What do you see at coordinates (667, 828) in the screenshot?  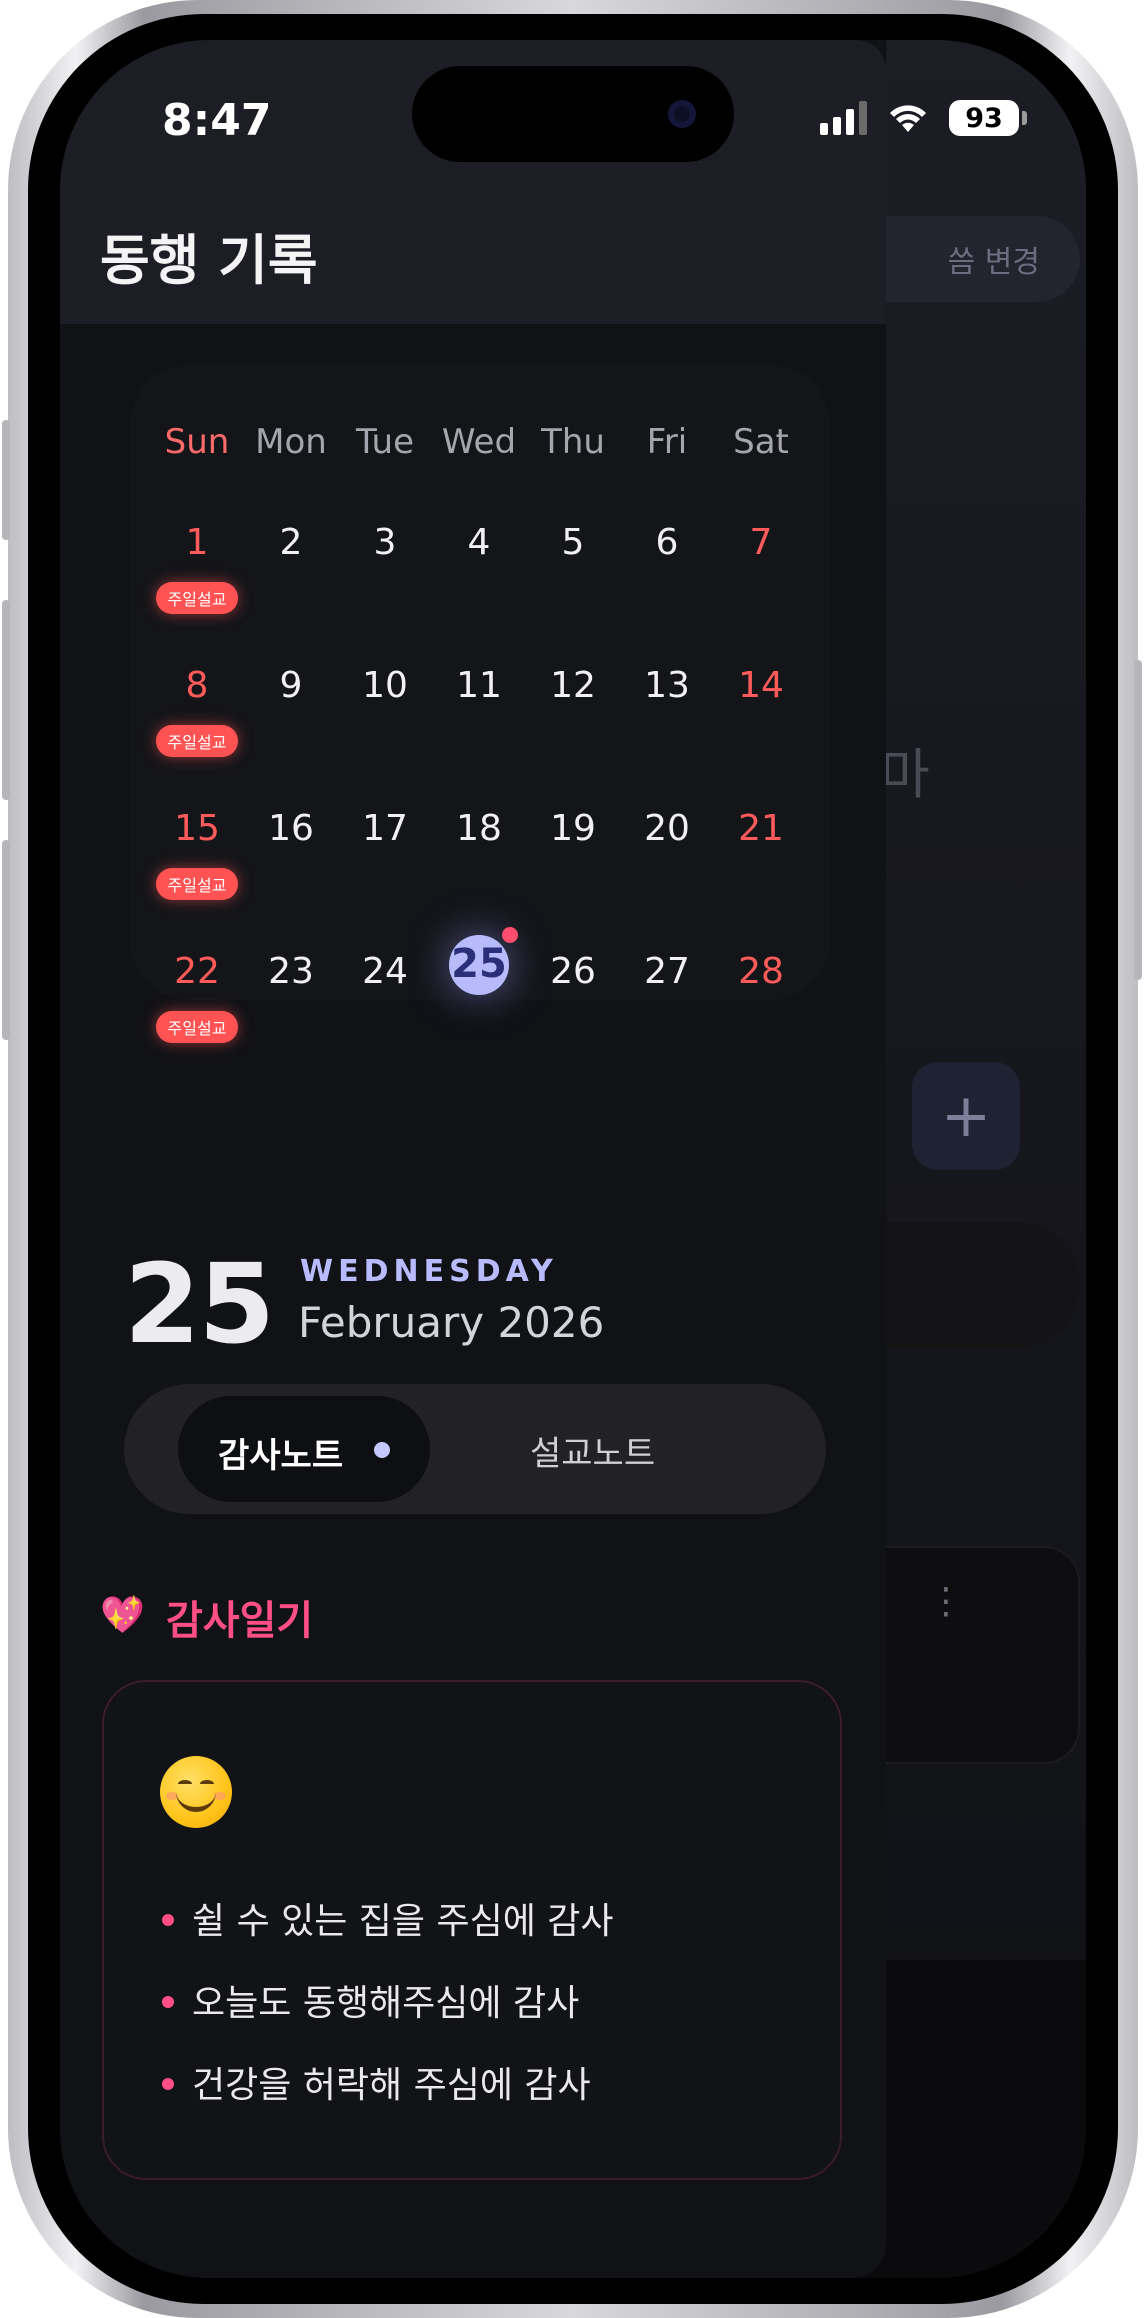 I see `day-number: 20` at bounding box center [667, 828].